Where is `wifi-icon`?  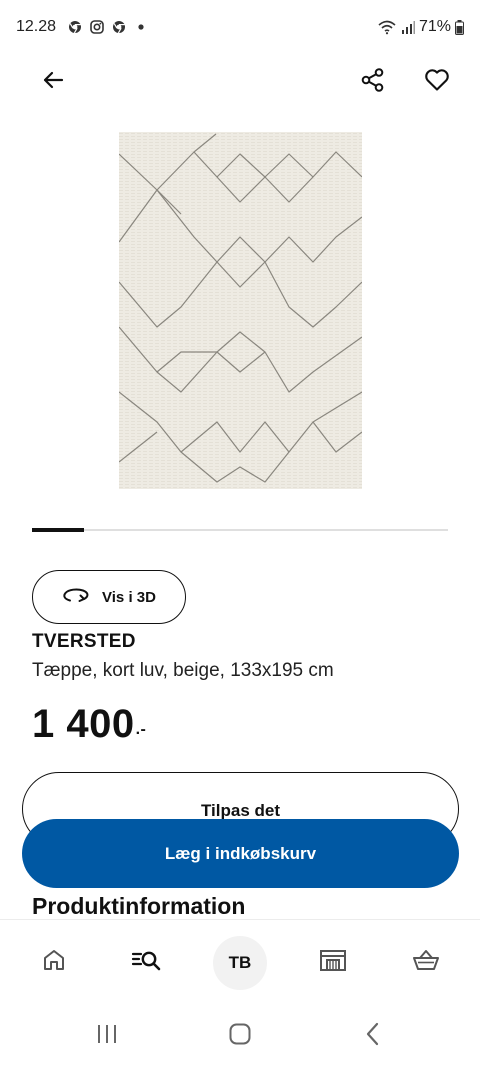
wifi-icon is located at coordinates (387, 27).